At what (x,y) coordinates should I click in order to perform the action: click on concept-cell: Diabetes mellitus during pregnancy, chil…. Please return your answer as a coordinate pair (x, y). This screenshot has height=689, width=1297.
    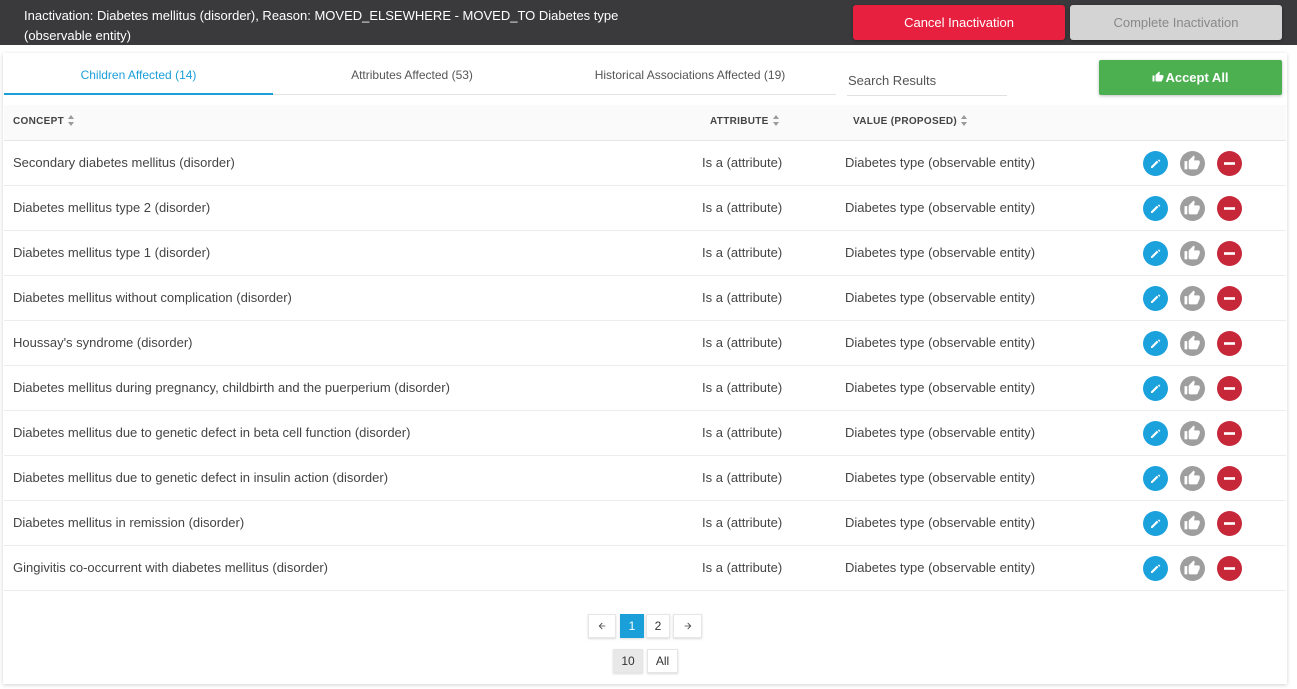
    Looking at the image, I should click on (231, 388).